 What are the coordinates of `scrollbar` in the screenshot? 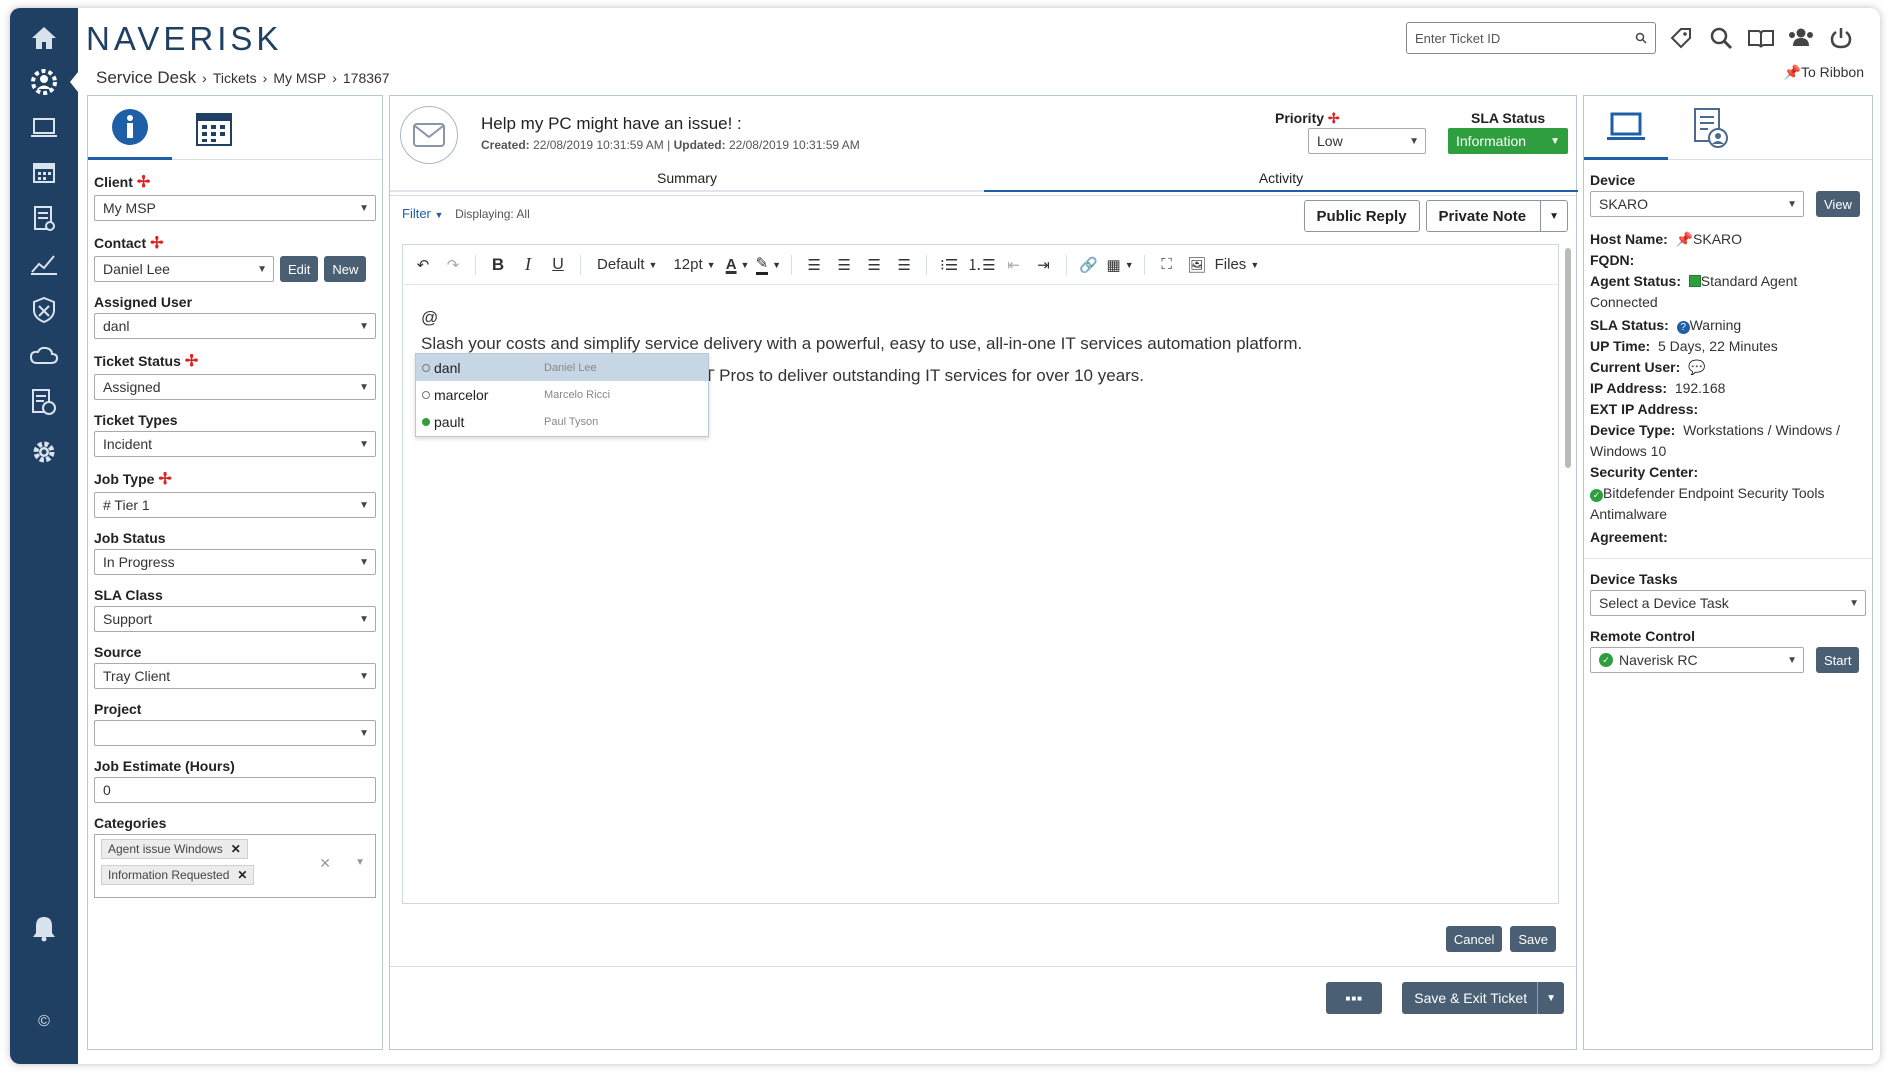 It's located at (1568, 574).